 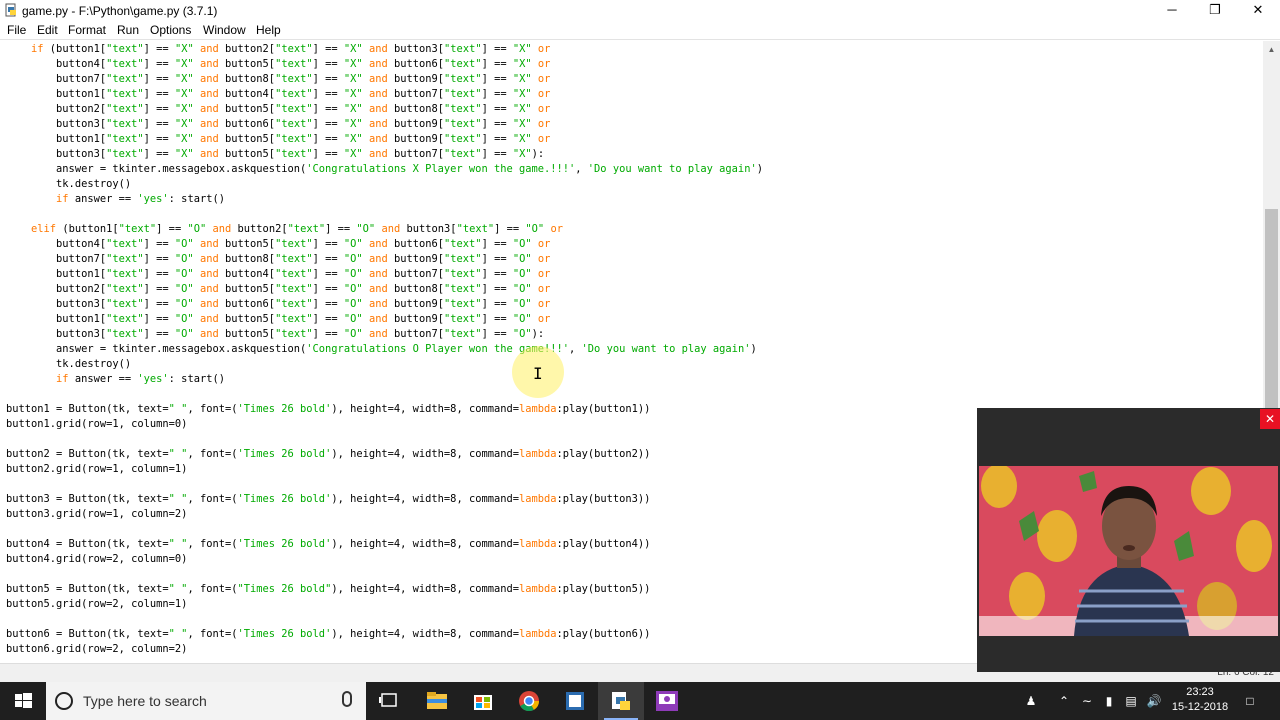 What do you see at coordinates (96, 469) in the screenshot?
I see `code-line: button2.grid(row=1, column=1)` at bounding box center [96, 469].